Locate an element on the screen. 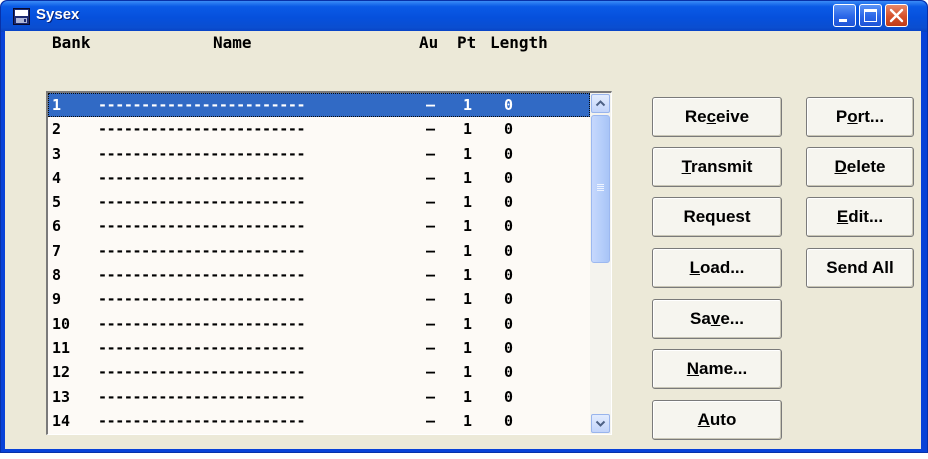 The height and width of the screenshot is (459, 928). list-row: 13 ------------------------ – 1 0 is located at coordinates (319, 397).